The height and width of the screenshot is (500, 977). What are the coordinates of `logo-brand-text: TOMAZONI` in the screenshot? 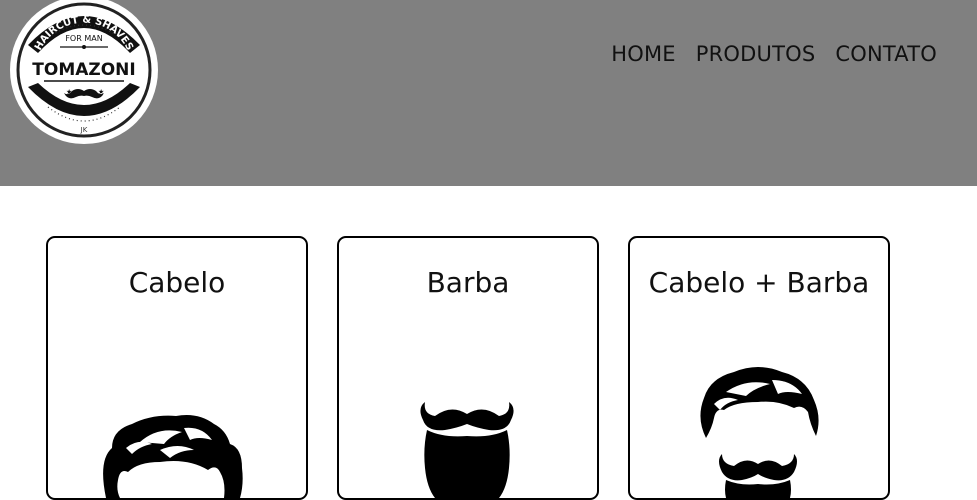 It's located at (83, 70).